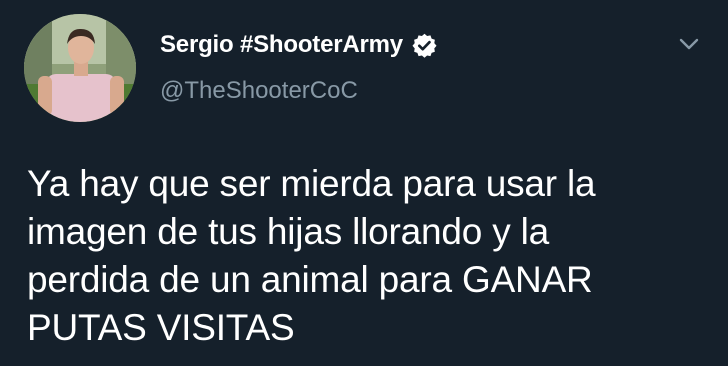 The height and width of the screenshot is (366, 728). What do you see at coordinates (311, 183) in the screenshot?
I see `tweet-text-line: Ya hay que ser mierda para usar la` at bounding box center [311, 183].